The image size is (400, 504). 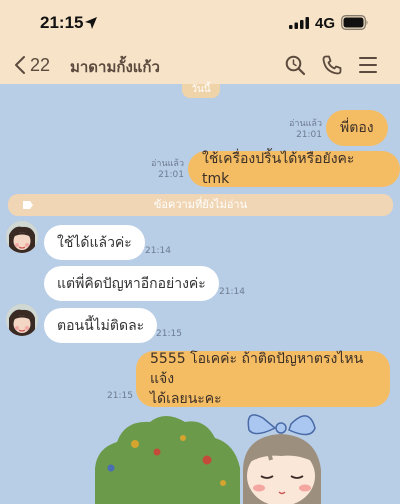 I want to click on message-text: ใช้ได้แล้วค่ะ, so click(x=94, y=242).